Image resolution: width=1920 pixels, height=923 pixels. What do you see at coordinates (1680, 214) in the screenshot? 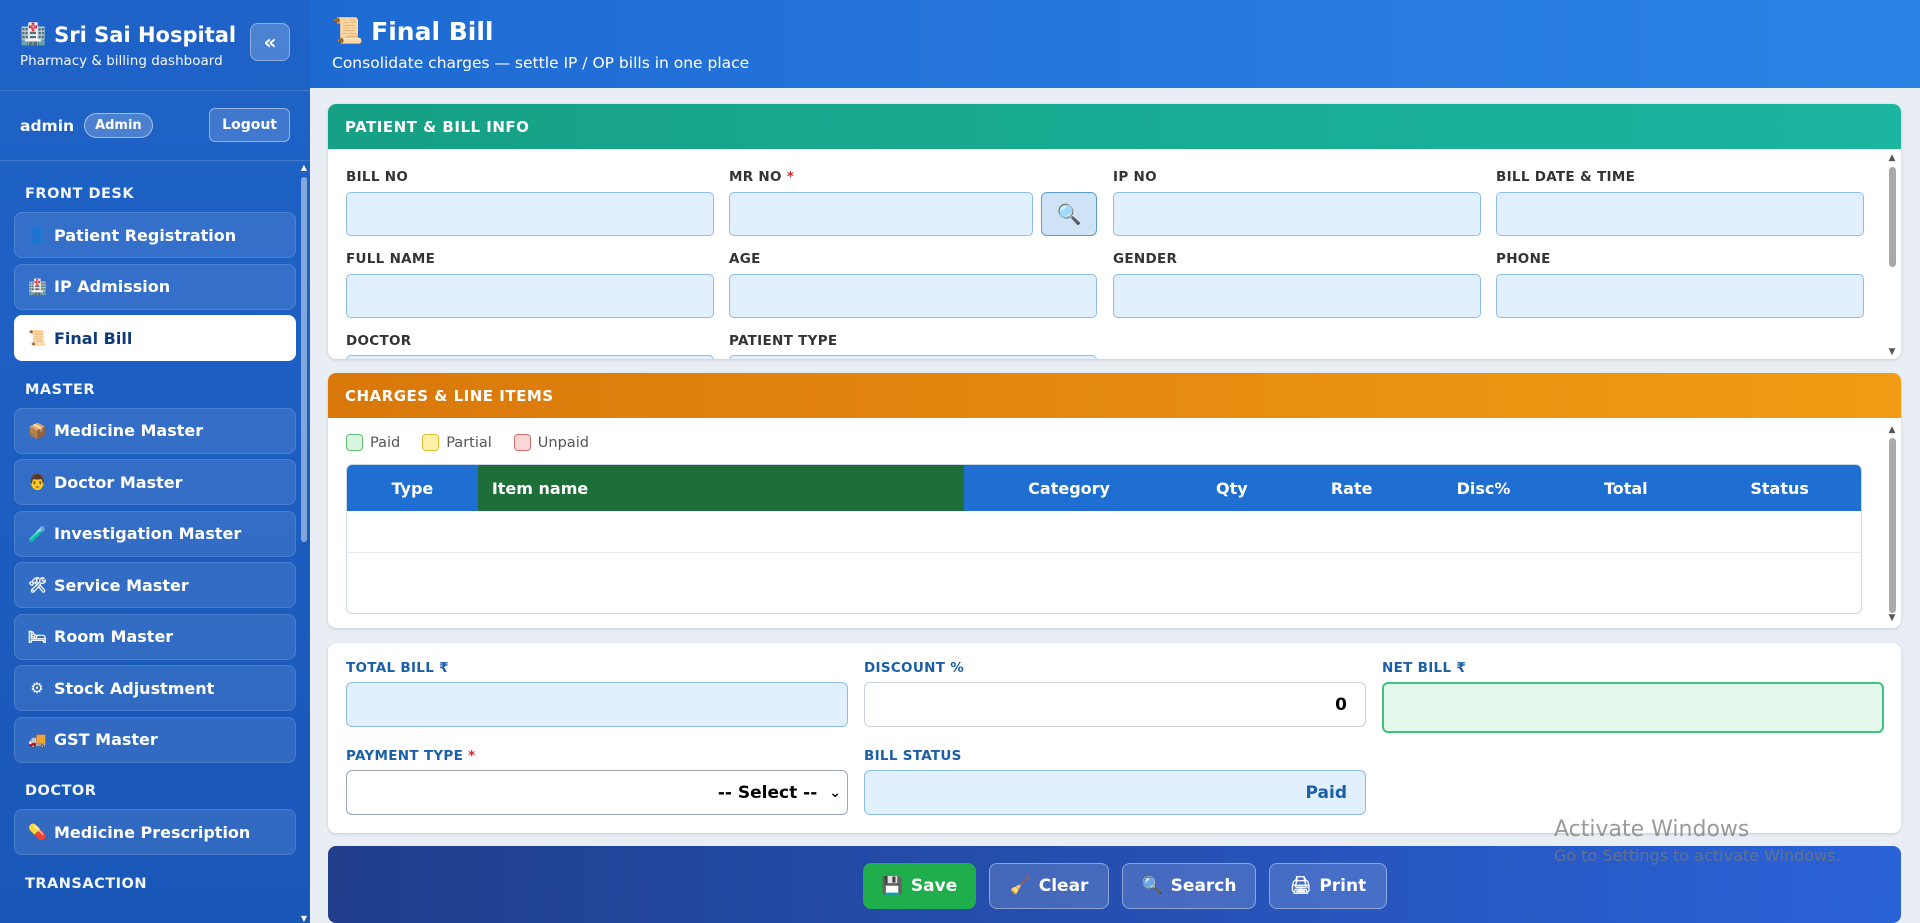
I see `bill-date-input` at bounding box center [1680, 214].